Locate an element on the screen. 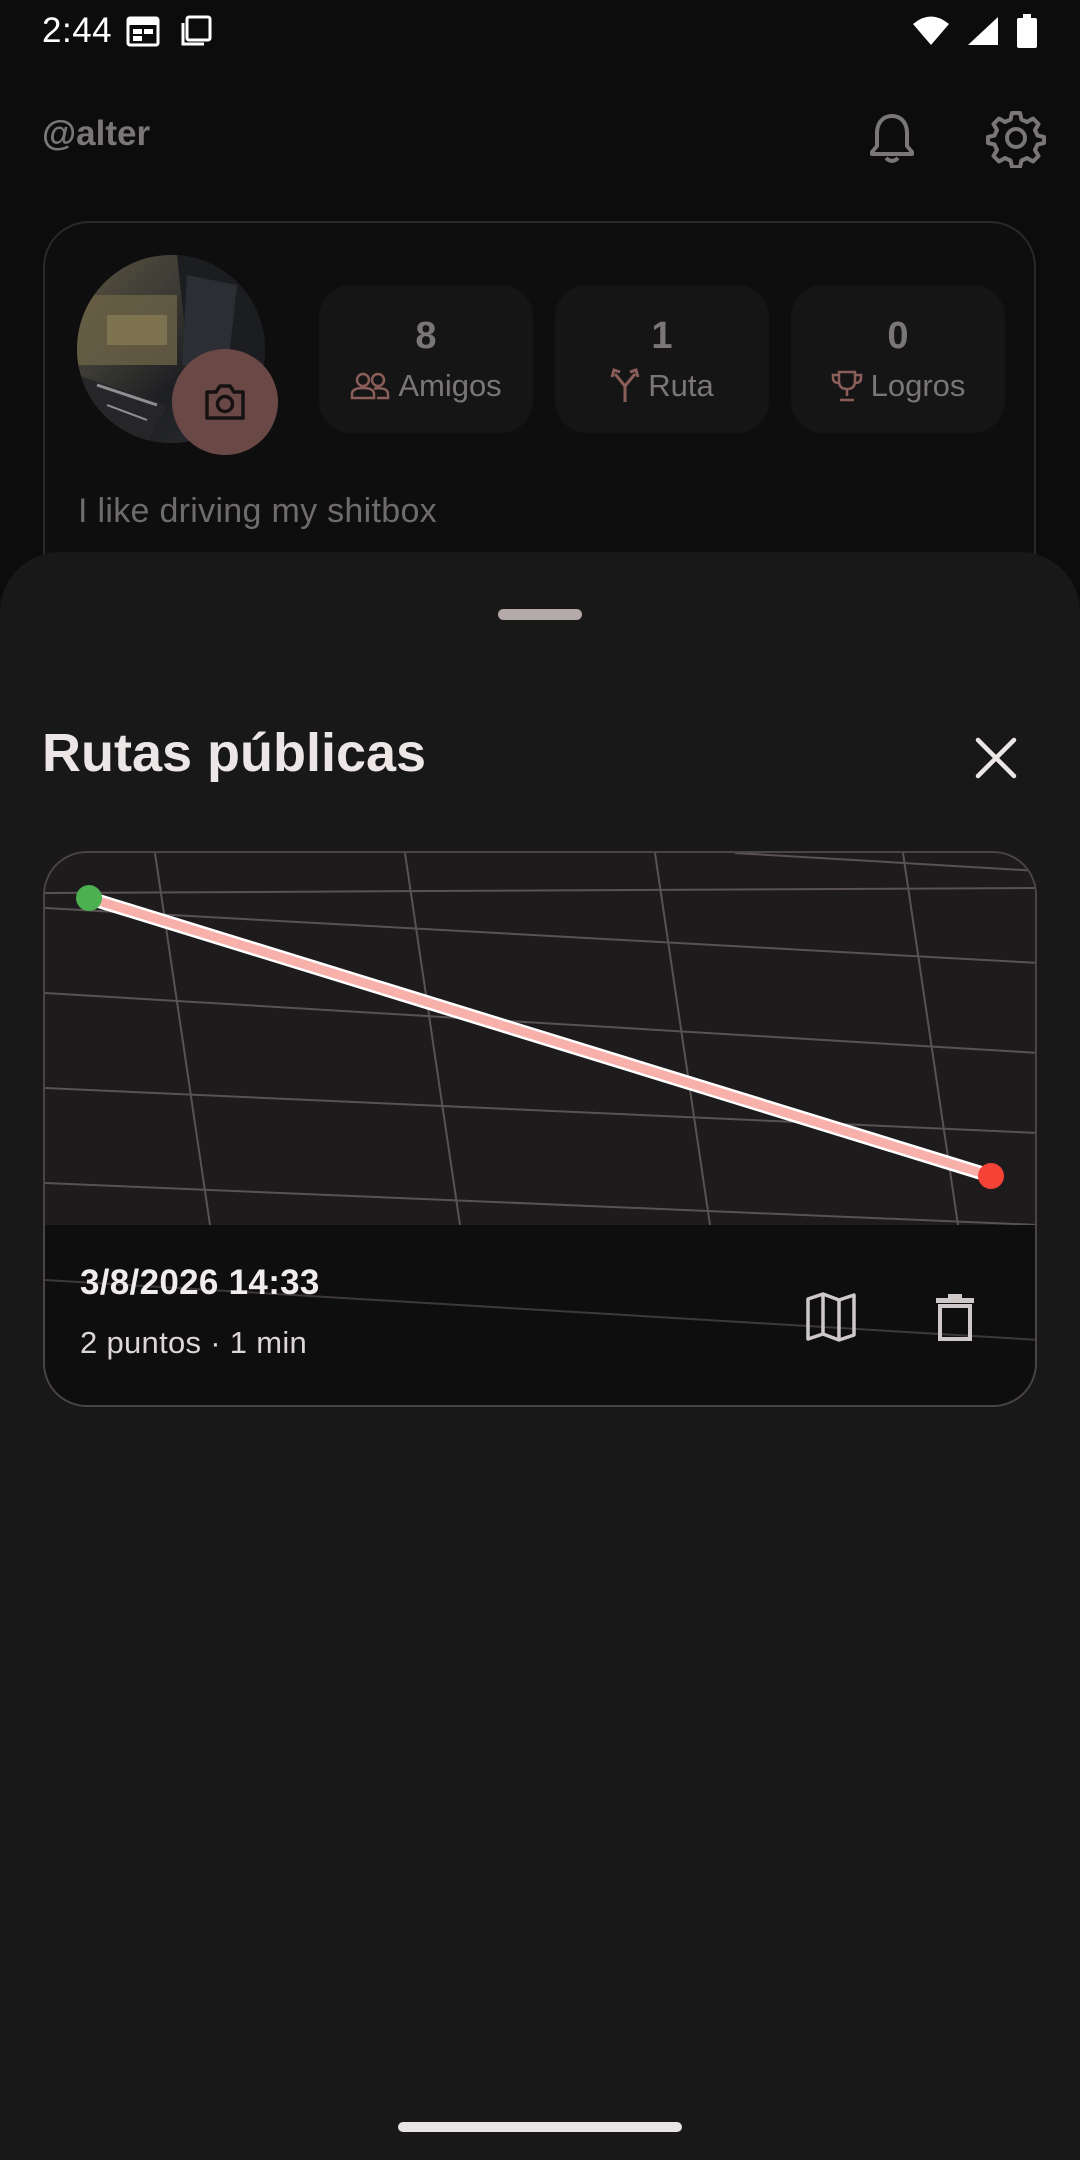 This screenshot has width=1080, height=2160. stat-routes: 1 Ruta is located at coordinates (662, 359).